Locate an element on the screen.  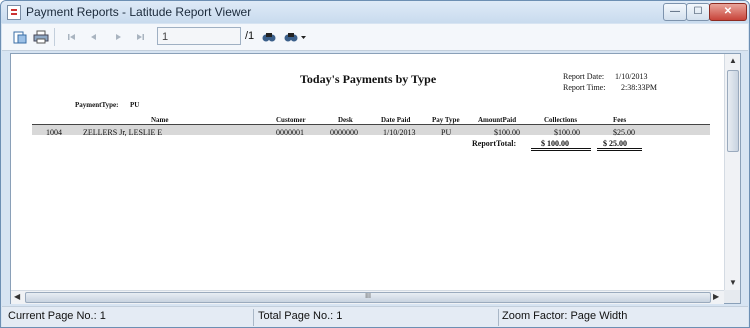
first-page-icon is located at coordinates (72, 37).